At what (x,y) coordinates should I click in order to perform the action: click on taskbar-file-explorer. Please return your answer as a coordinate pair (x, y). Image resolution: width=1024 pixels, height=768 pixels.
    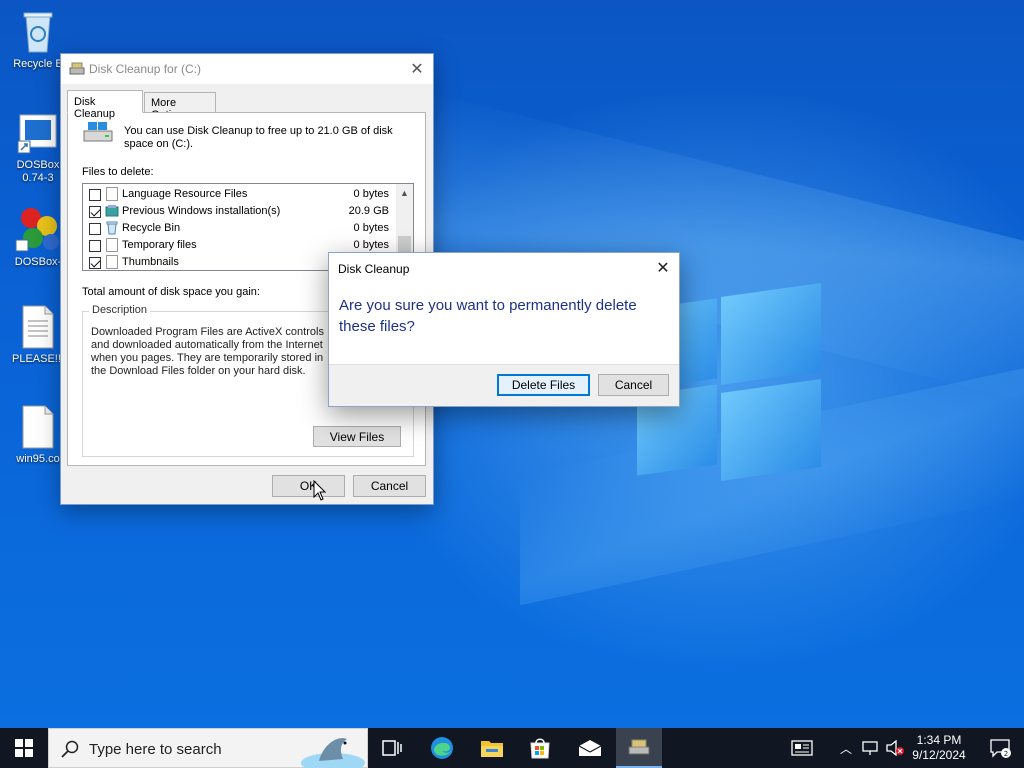
    Looking at the image, I should click on (492, 748).